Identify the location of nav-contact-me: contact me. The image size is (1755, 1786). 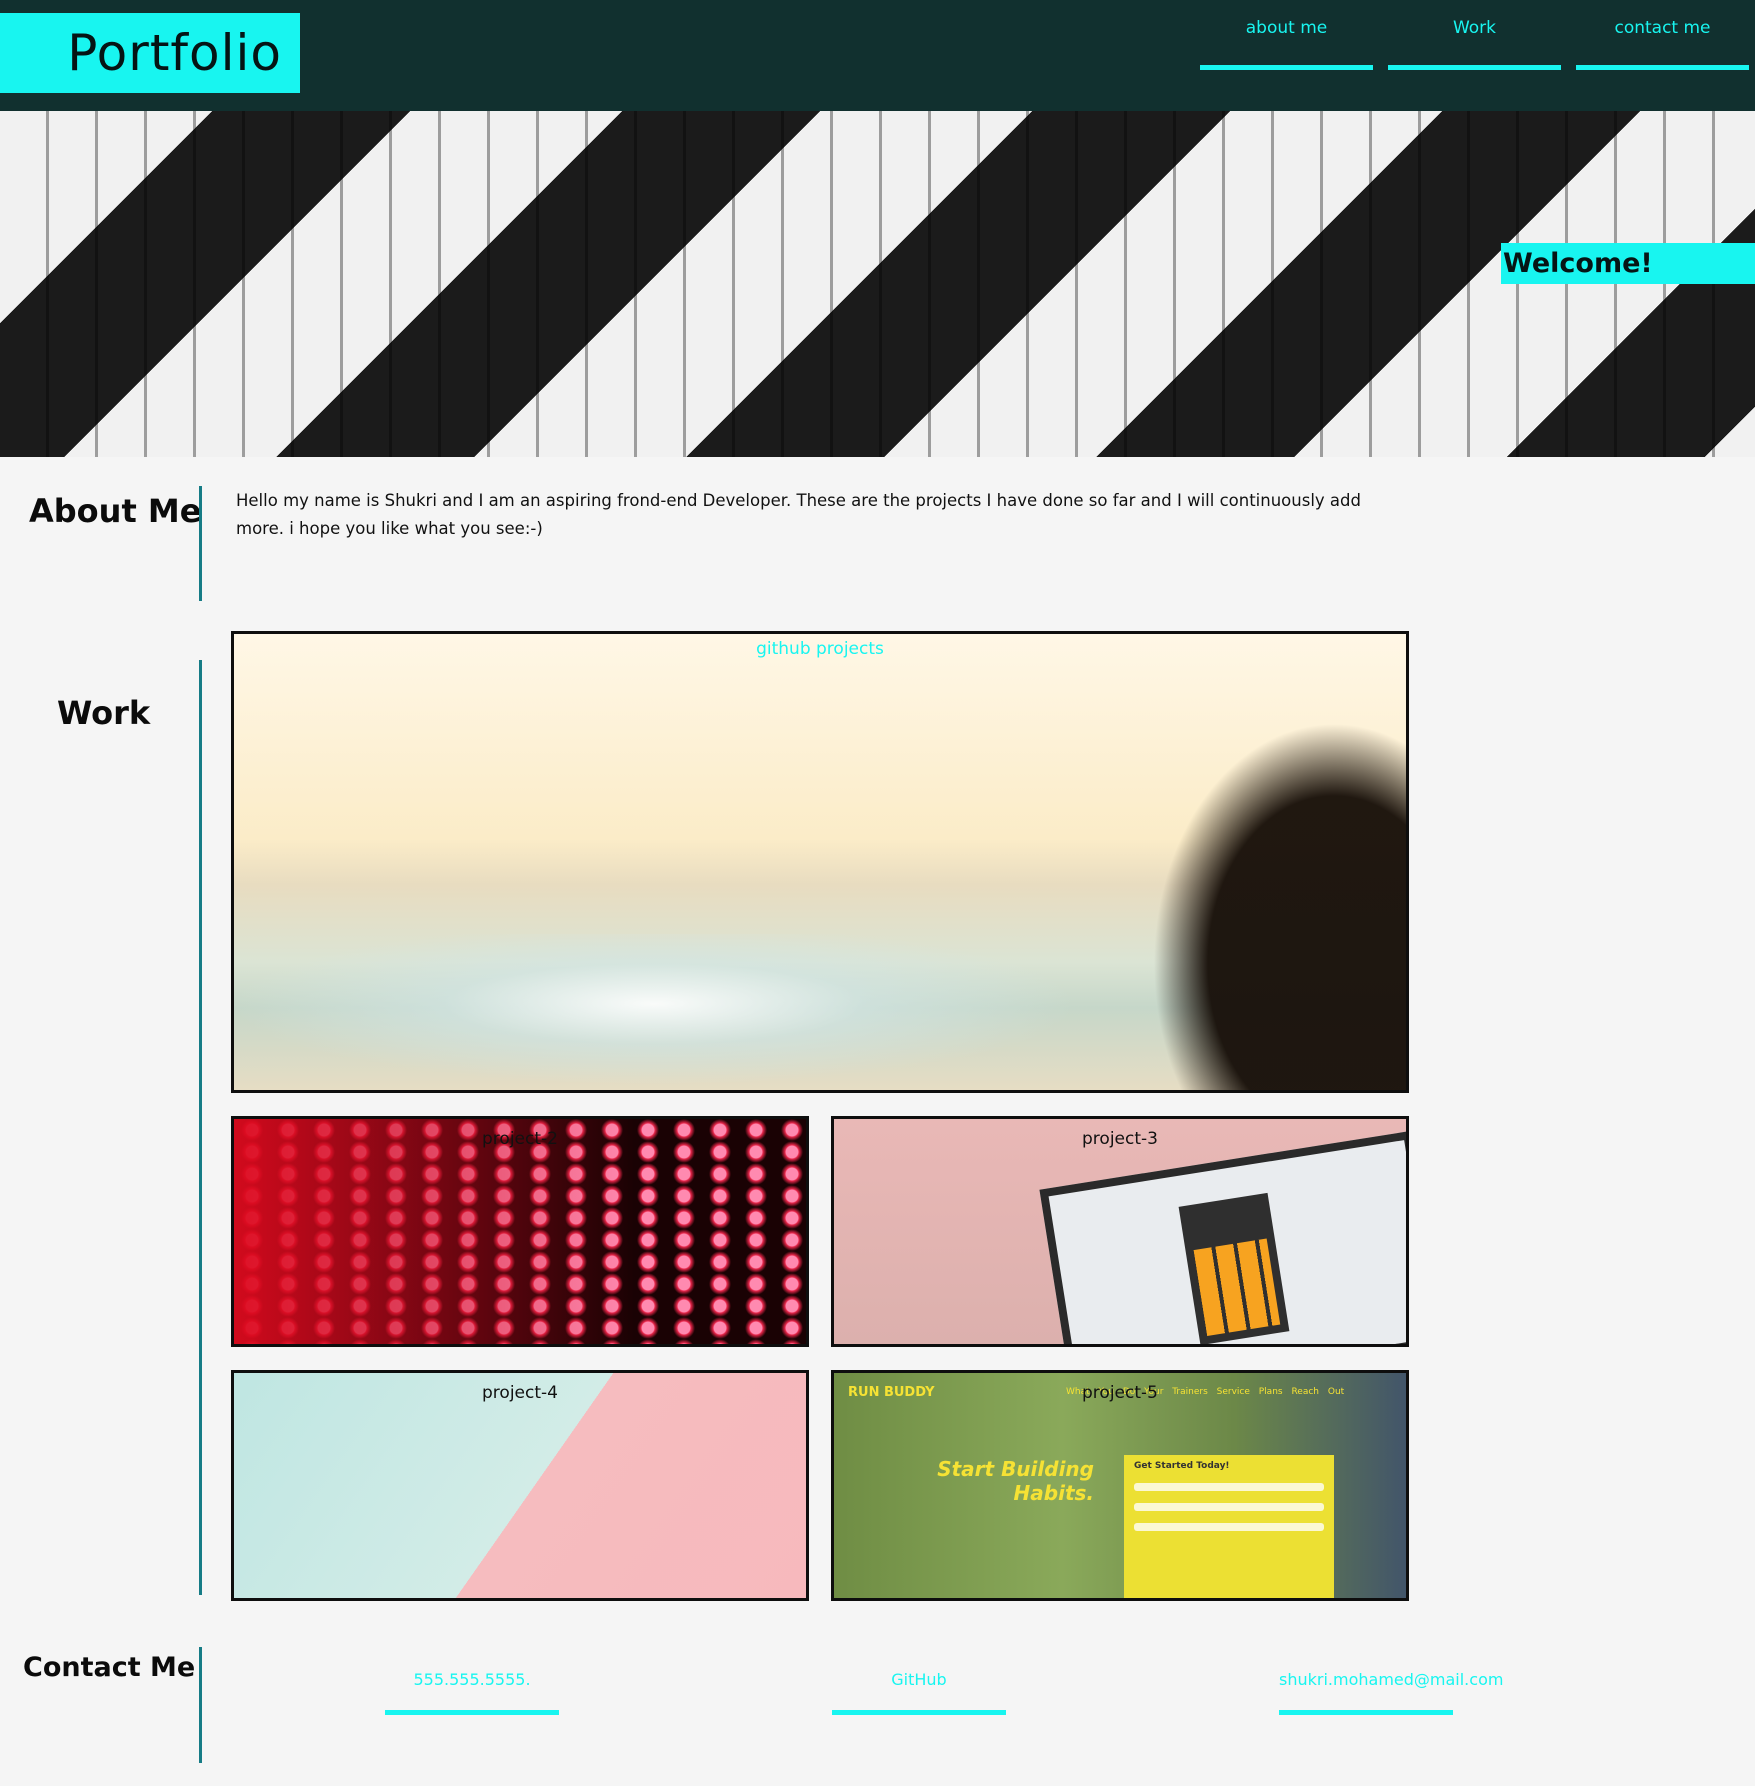
(1662, 35).